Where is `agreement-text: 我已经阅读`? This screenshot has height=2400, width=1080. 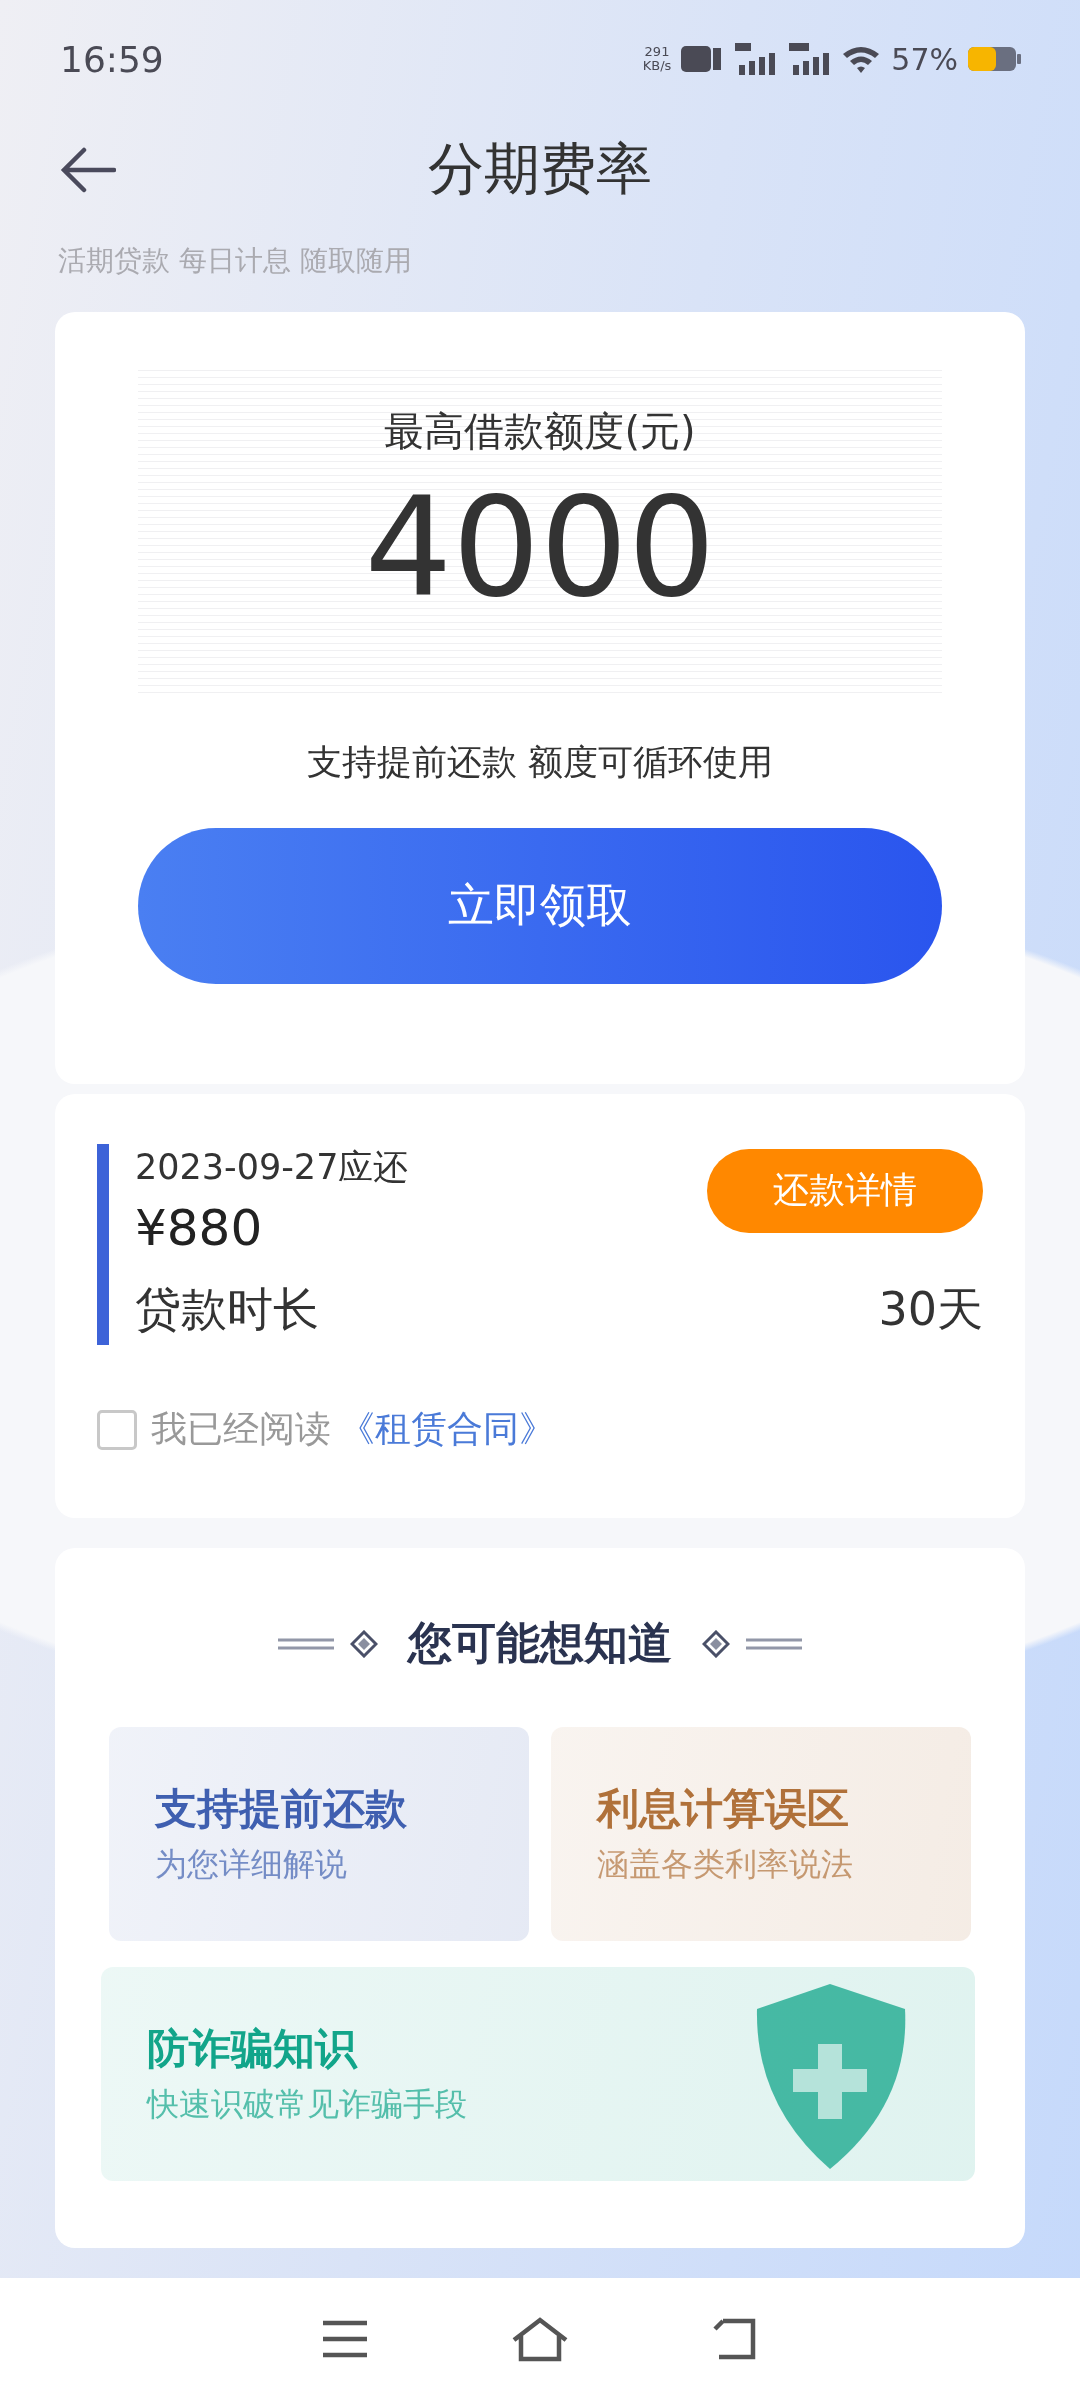
agreement-text: 我已经阅读 is located at coordinates (241, 1429).